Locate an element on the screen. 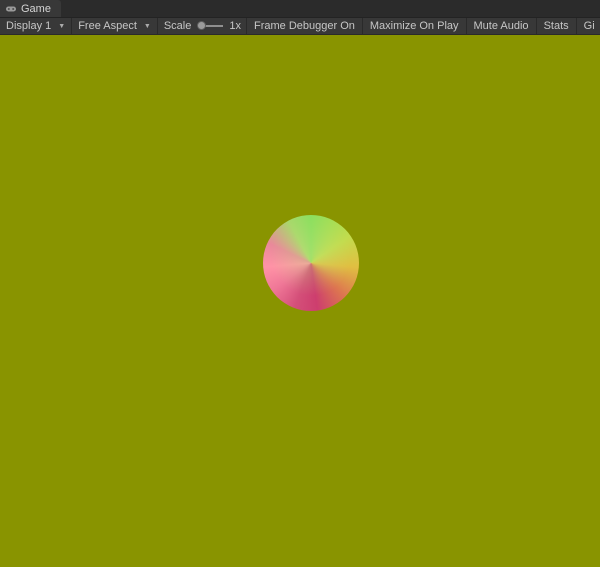  stats-button: Stats is located at coordinates (557, 26).